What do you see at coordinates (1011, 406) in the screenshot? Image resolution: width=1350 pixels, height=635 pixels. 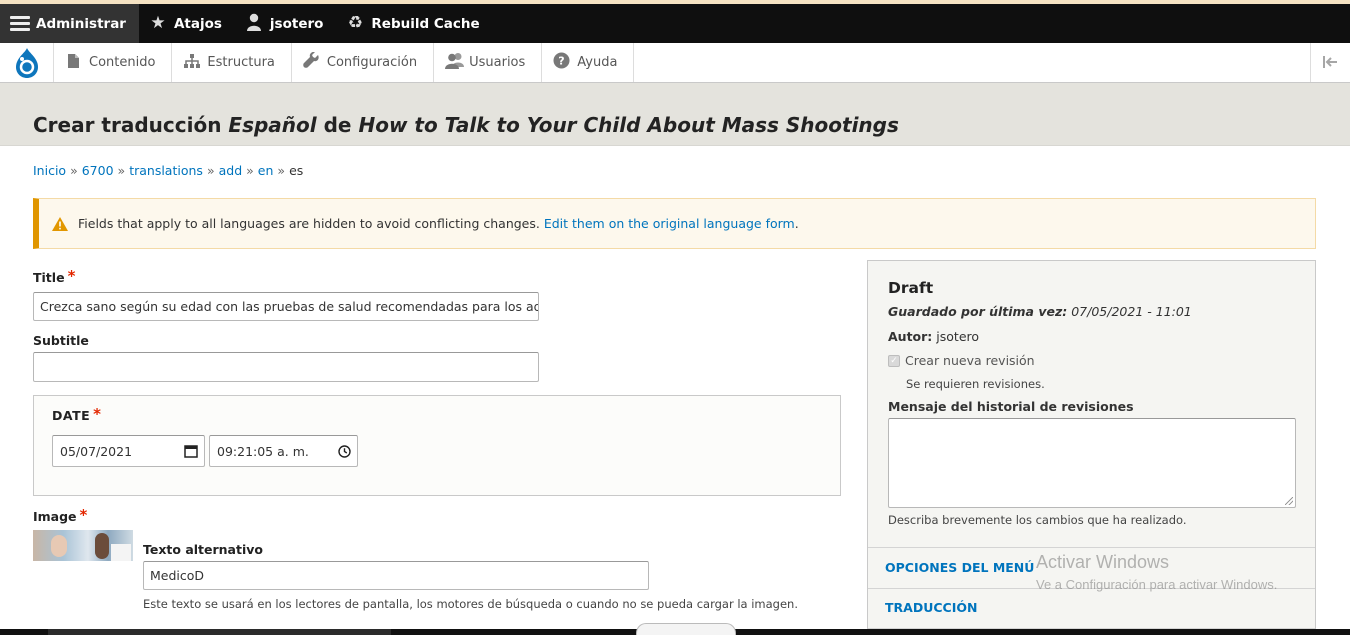 I see `revision-log-label: Mensaje del historial de revisiones` at bounding box center [1011, 406].